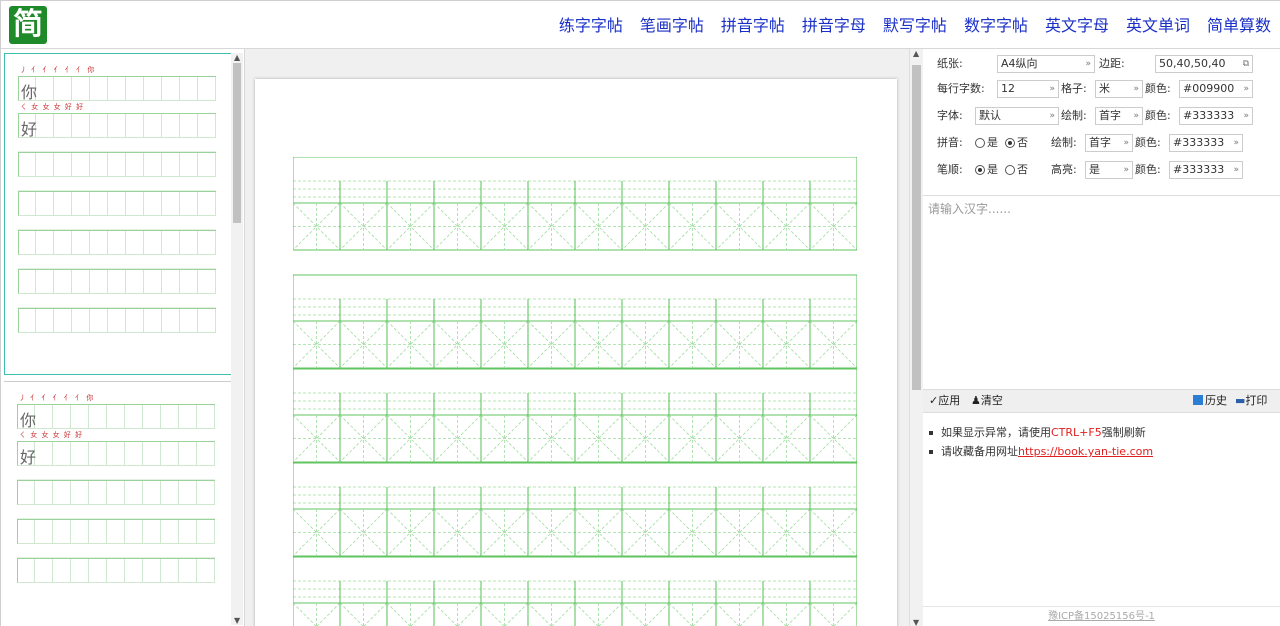 This screenshot has width=1280, height=626. I want to click on nav-yingwen-danci: 英文单词, so click(1158, 26).